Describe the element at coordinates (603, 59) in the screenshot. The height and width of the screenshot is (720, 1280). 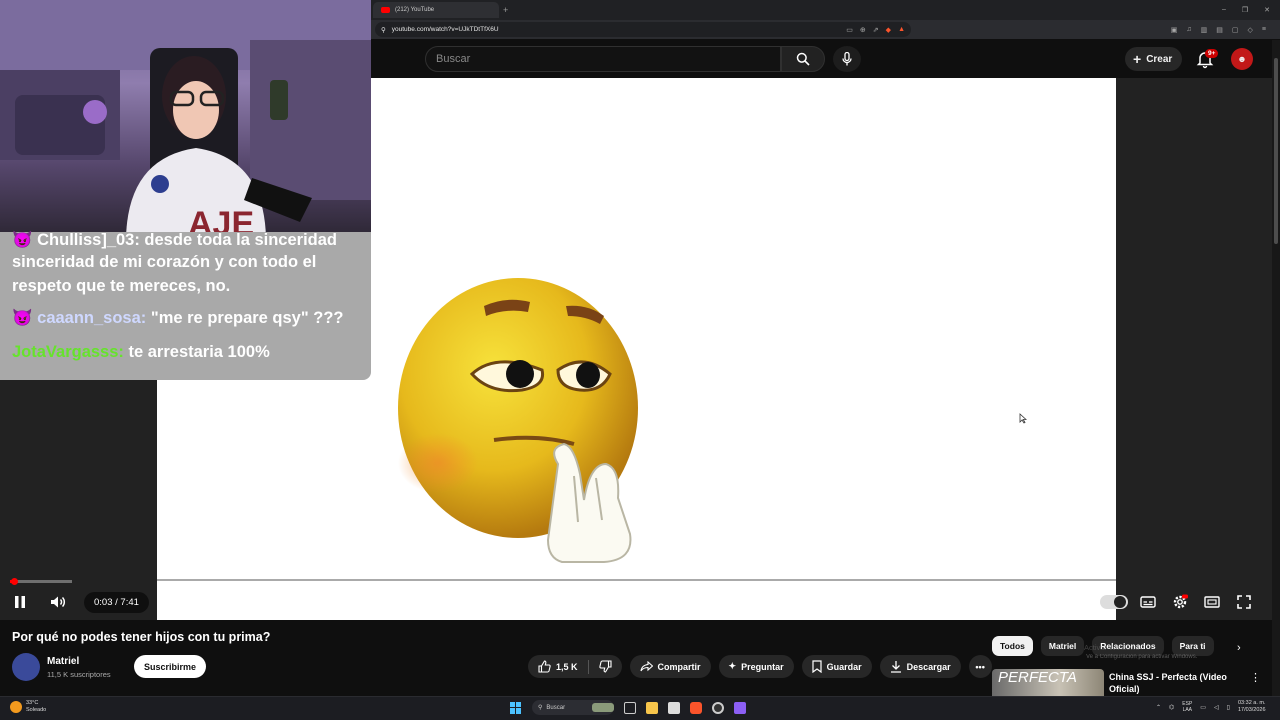
I see `search-input: Buscar` at that location.